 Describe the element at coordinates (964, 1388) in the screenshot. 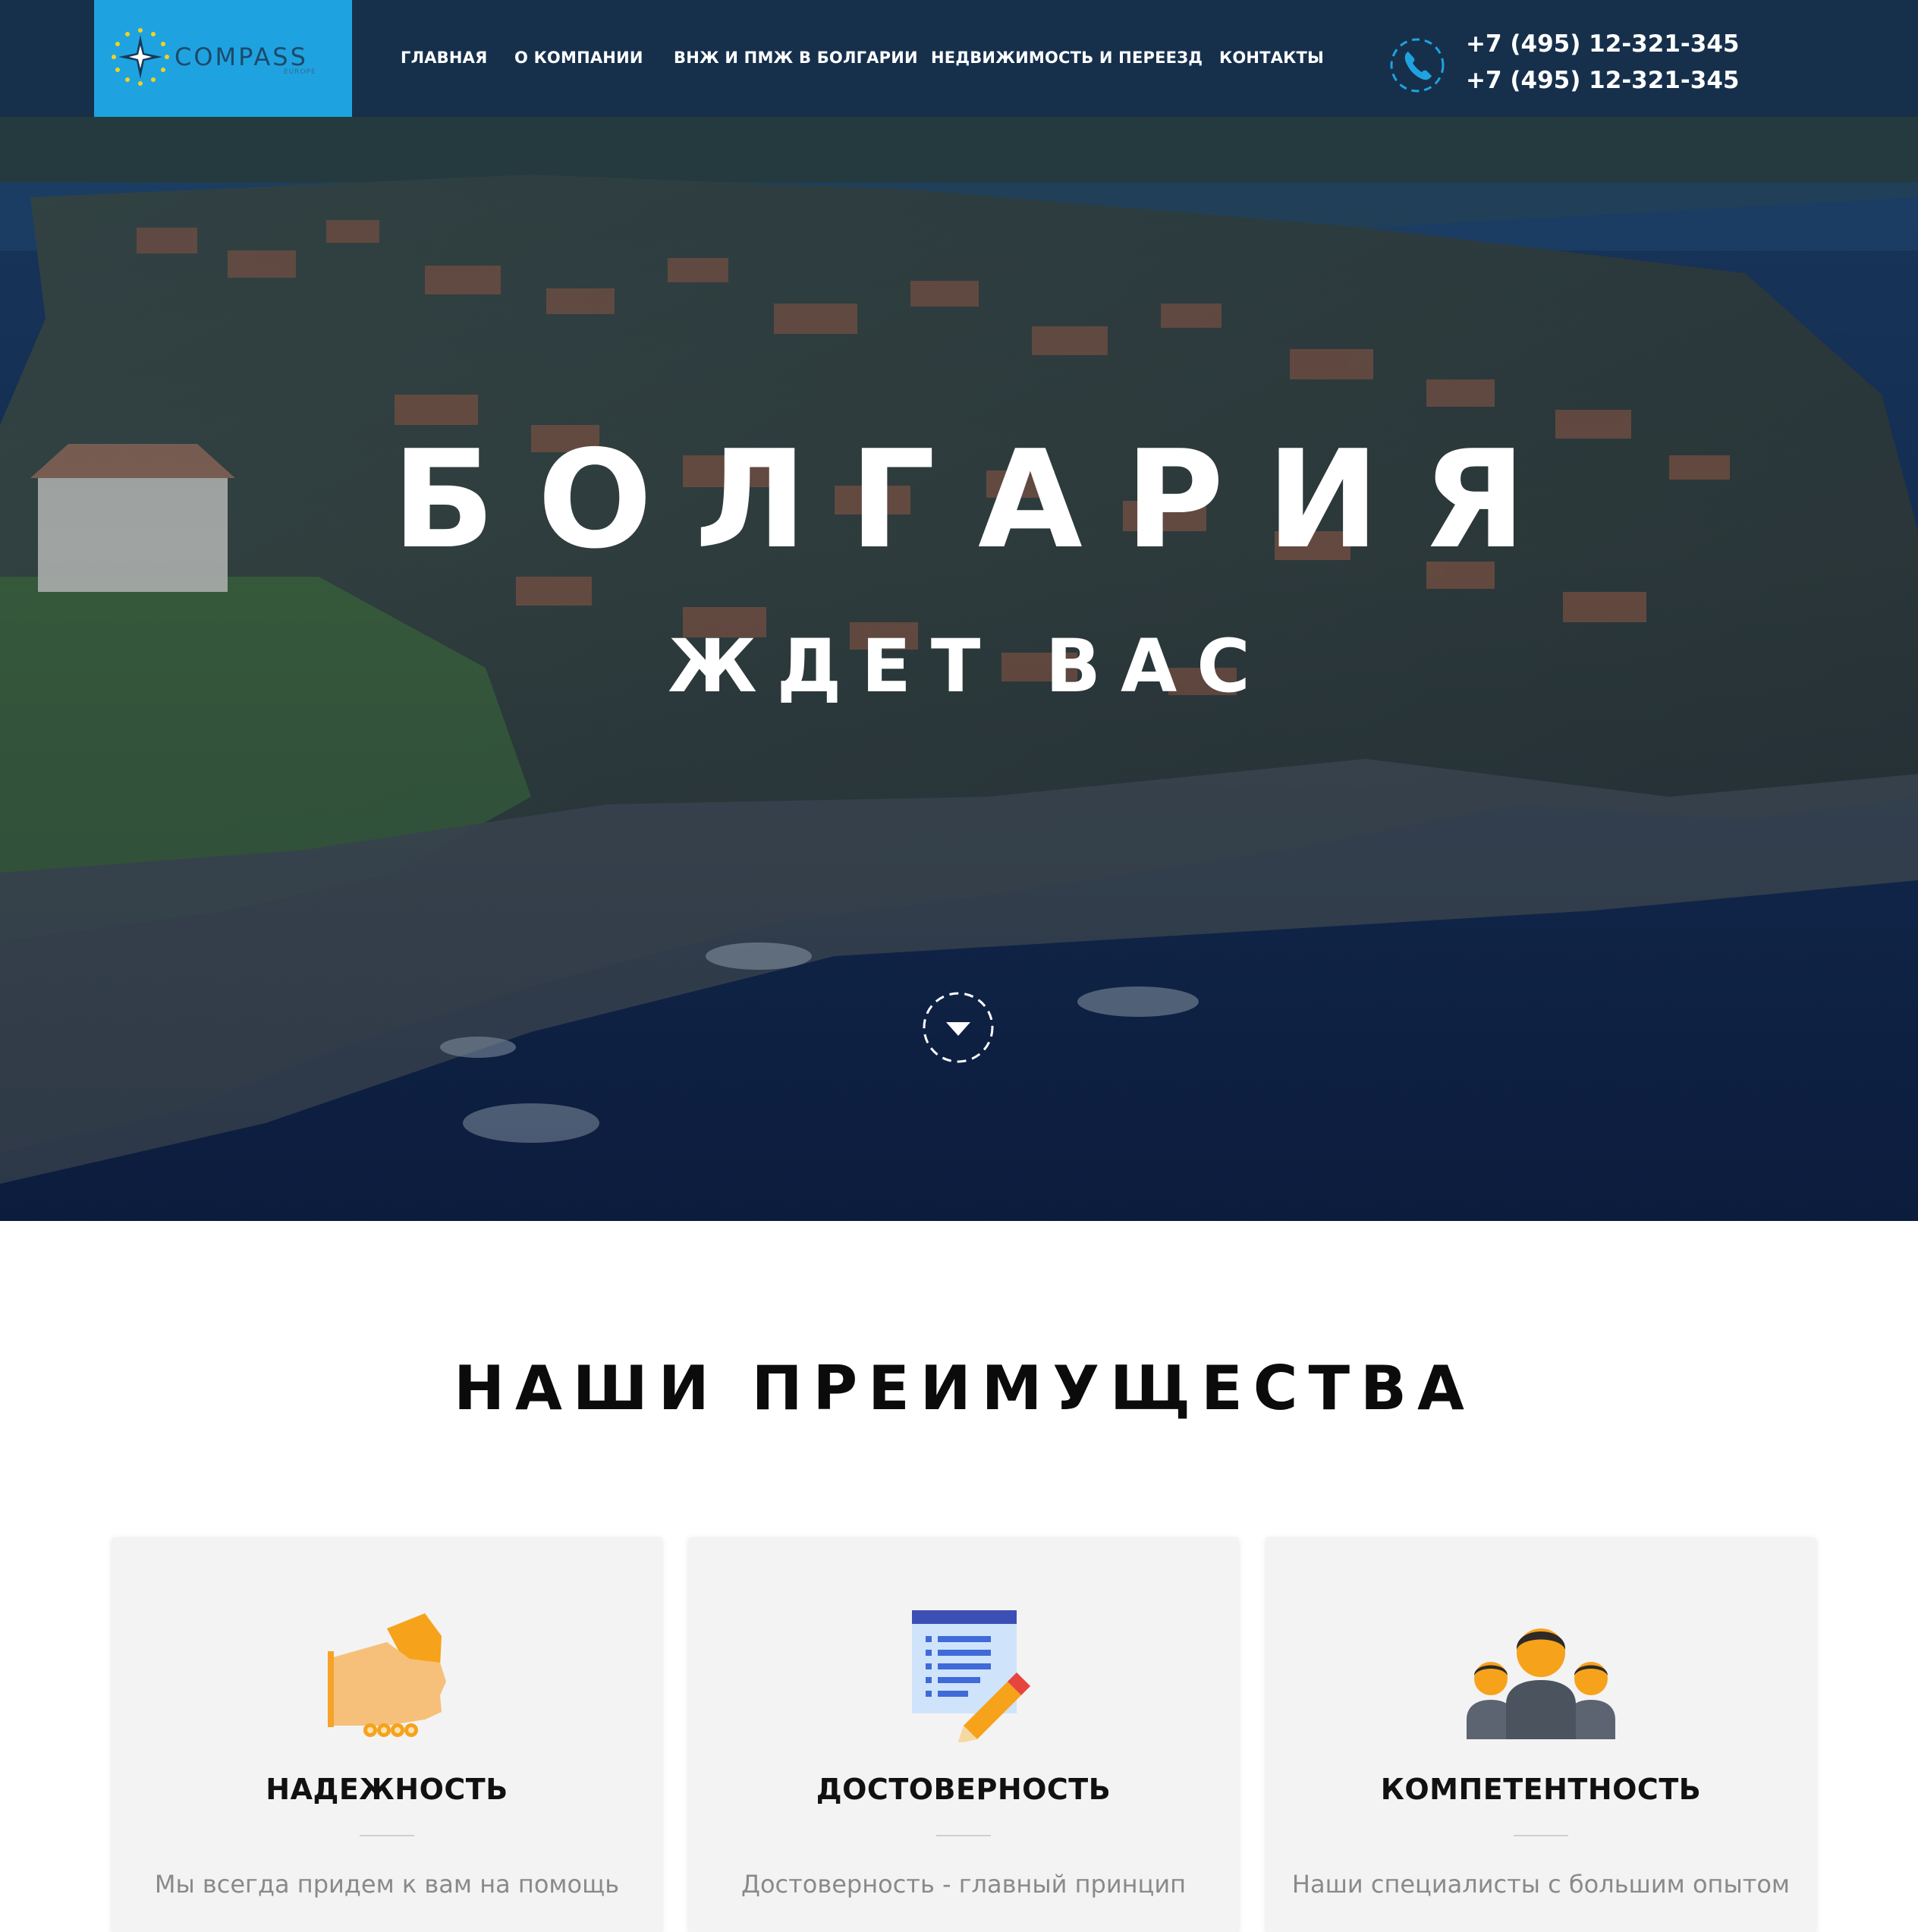

I see `advantages-title: НАШИ ПРЕИМУЩЕСТВА` at that location.